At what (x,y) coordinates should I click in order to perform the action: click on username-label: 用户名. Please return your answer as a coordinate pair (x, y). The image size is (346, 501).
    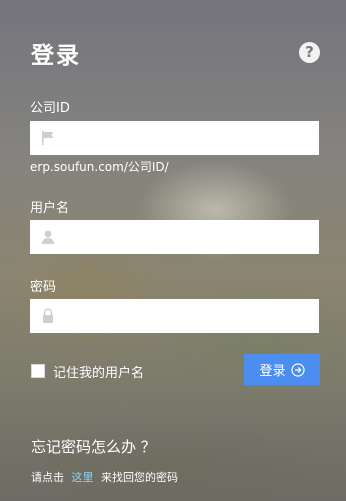
    Looking at the image, I should click on (50, 208).